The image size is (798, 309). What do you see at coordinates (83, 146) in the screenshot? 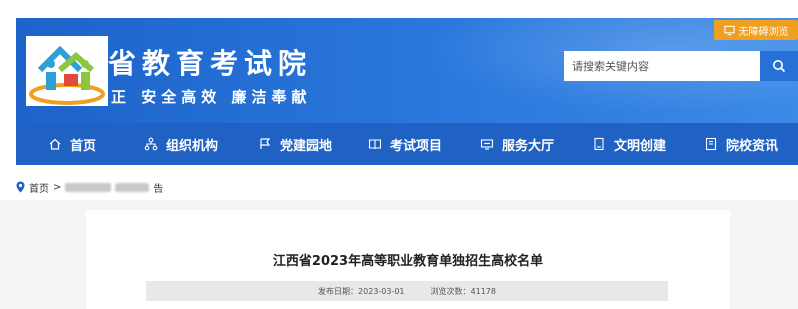
I see `nav-item-label: 首页` at bounding box center [83, 146].